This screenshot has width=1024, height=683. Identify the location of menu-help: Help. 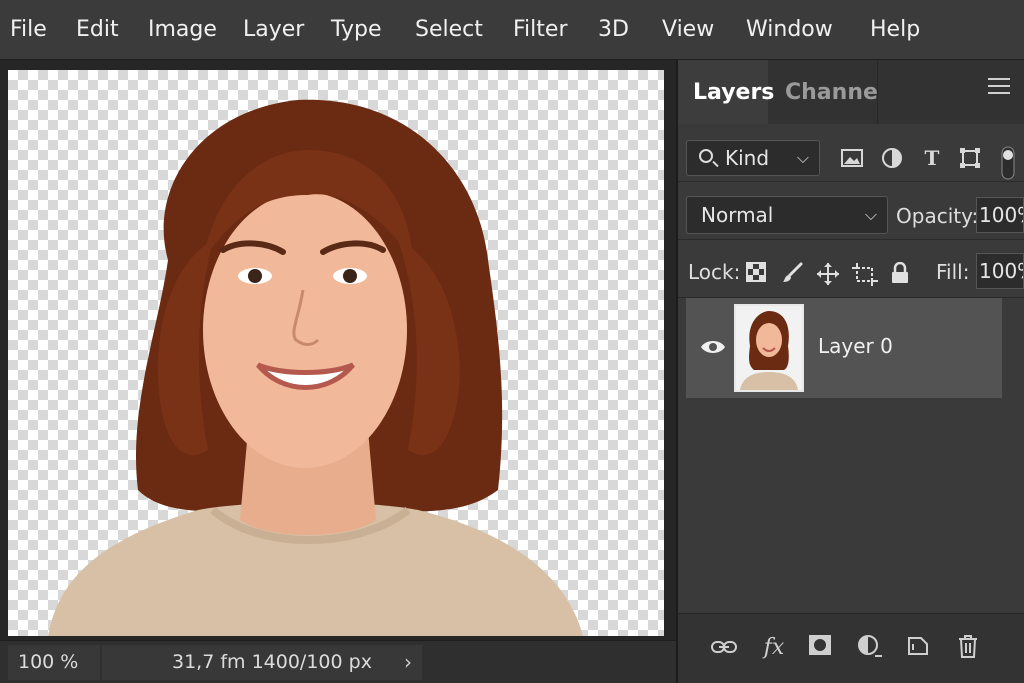
(895, 29).